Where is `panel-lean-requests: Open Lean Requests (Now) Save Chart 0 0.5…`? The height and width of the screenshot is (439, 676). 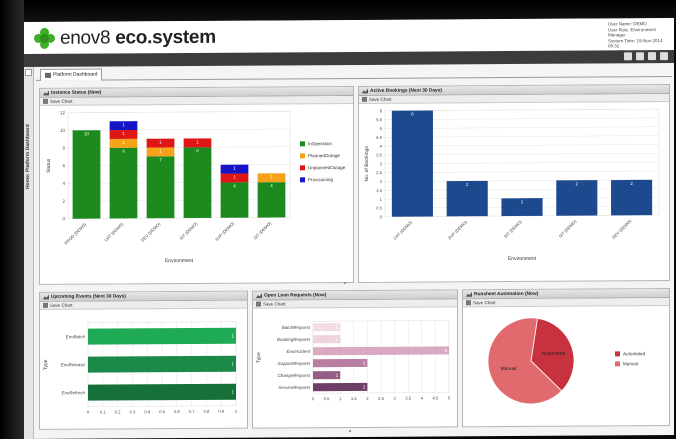 panel-lean-requests: Open Lean Requests (Now) Save Chart 0 0.5… is located at coordinates (355, 359).